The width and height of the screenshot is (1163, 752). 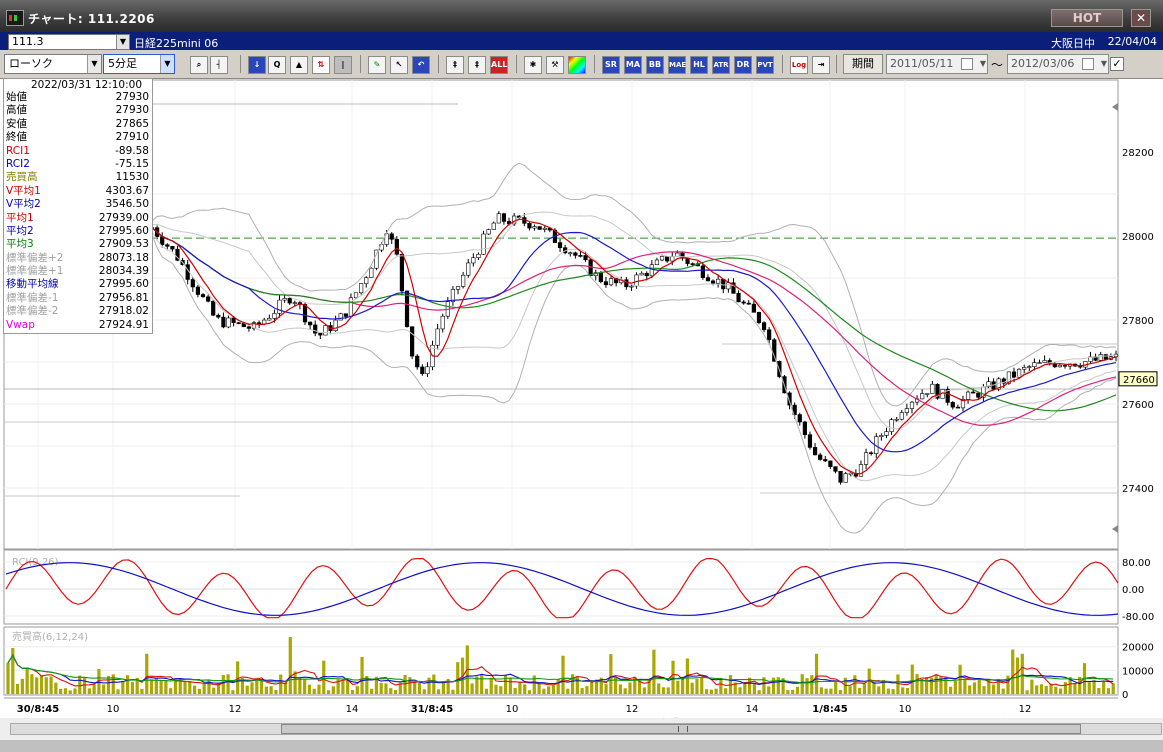 I want to click on dr-icon: DR, so click(x=743, y=65).